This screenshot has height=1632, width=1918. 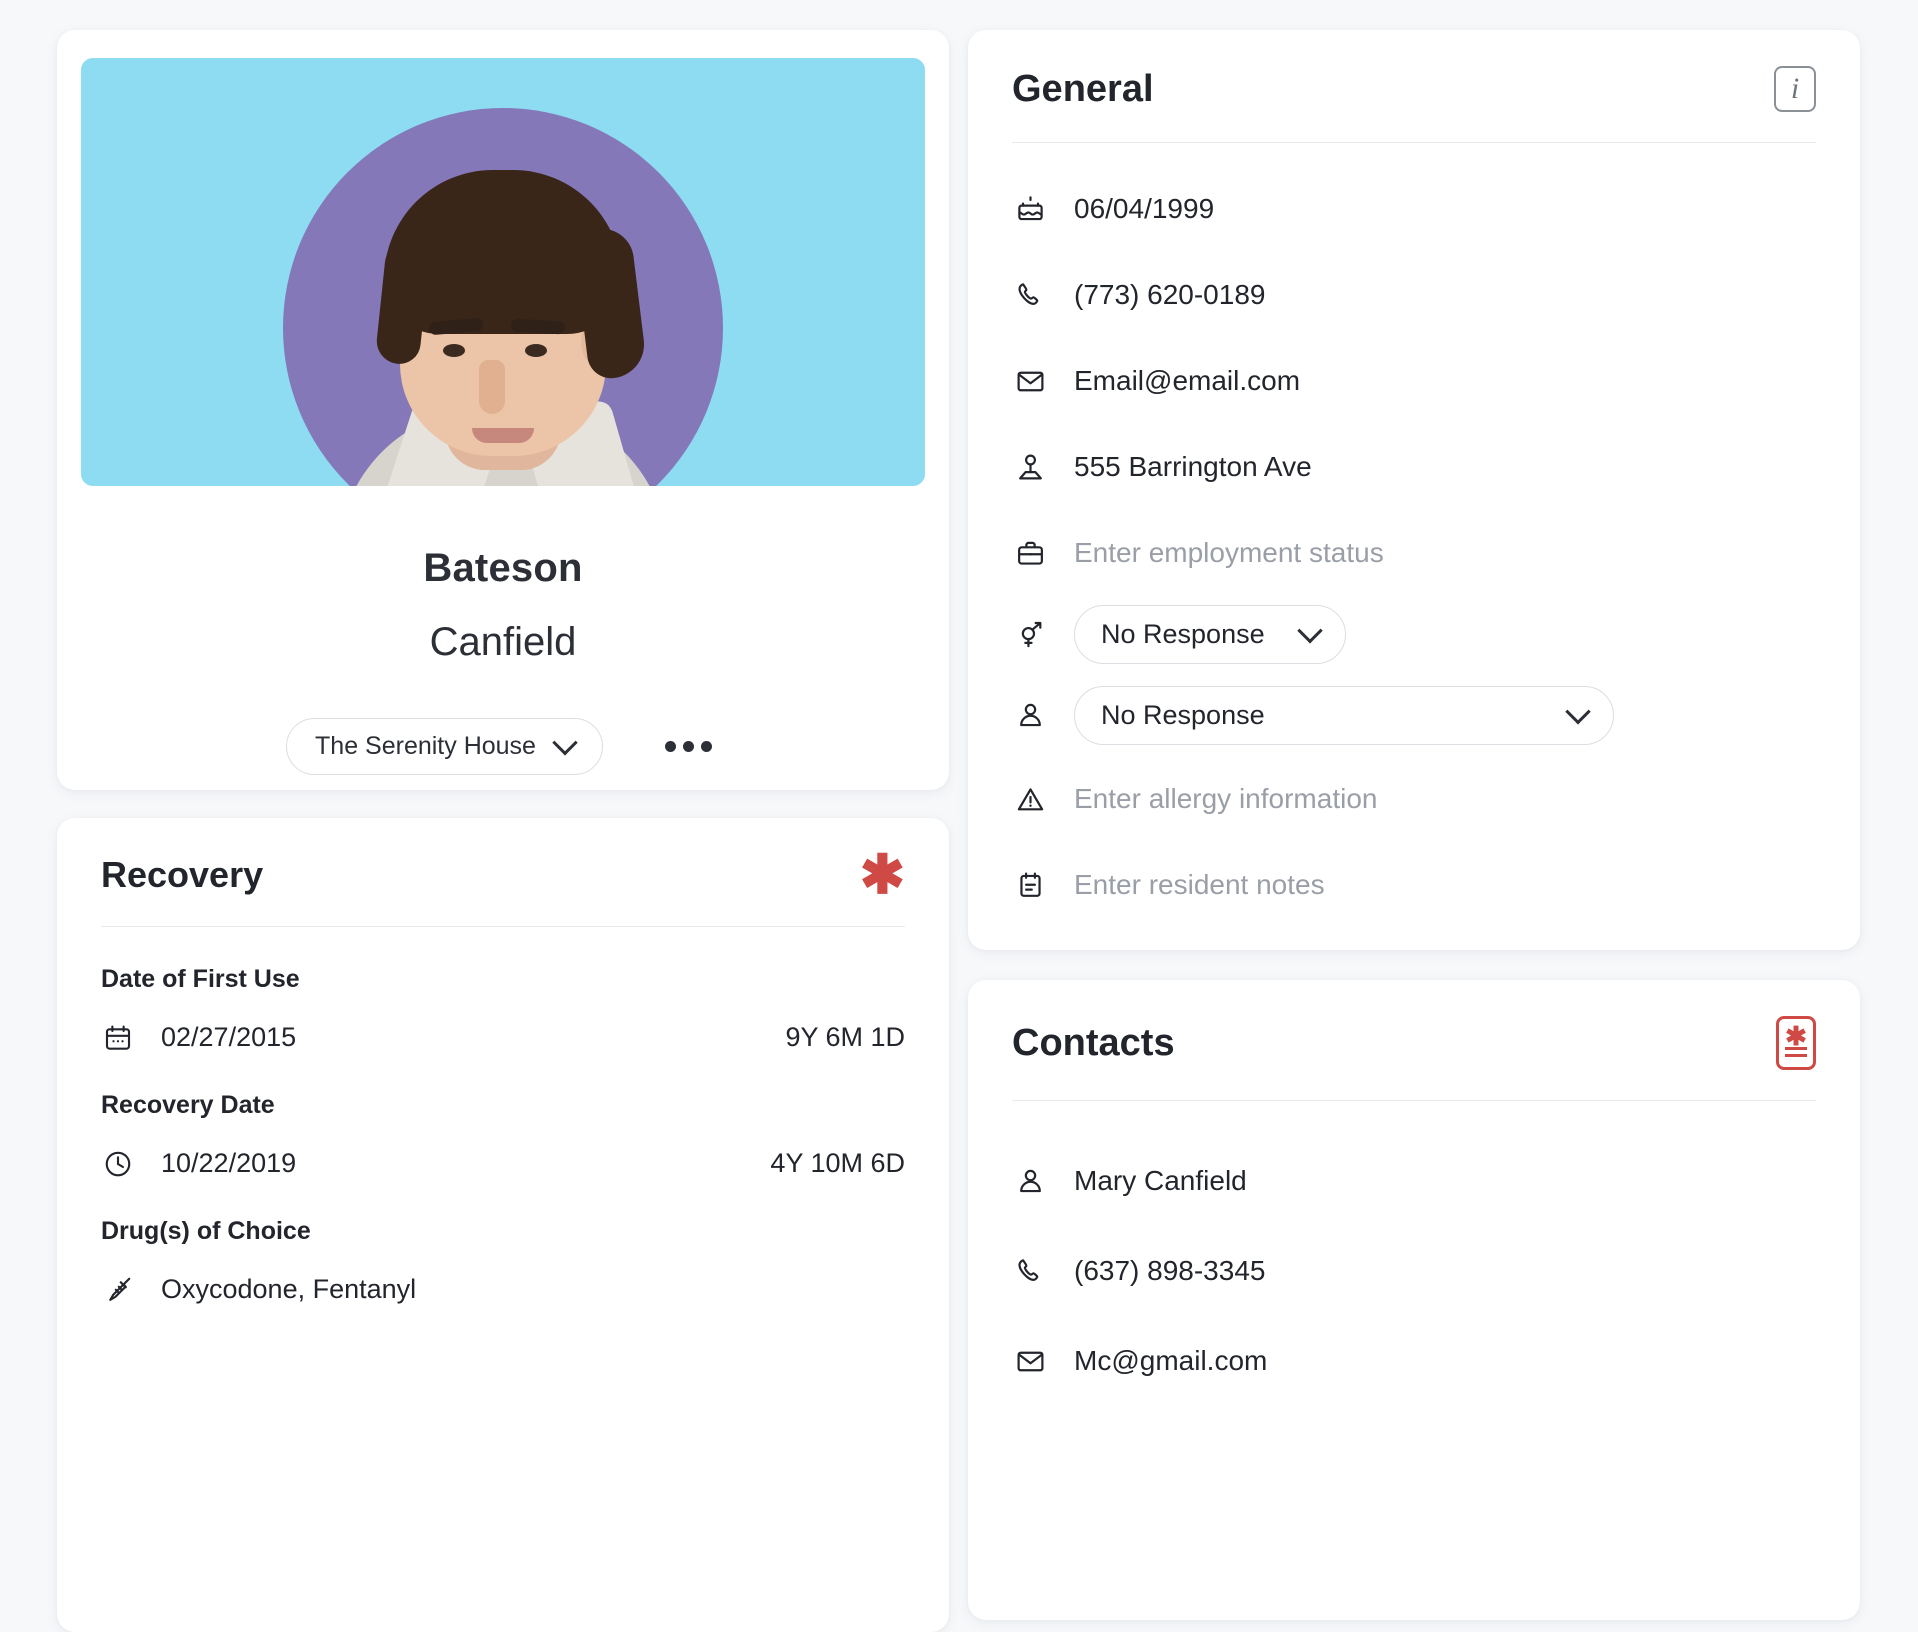 What do you see at coordinates (503, 568) in the screenshot?
I see `resident-first-name: Bateson` at bounding box center [503, 568].